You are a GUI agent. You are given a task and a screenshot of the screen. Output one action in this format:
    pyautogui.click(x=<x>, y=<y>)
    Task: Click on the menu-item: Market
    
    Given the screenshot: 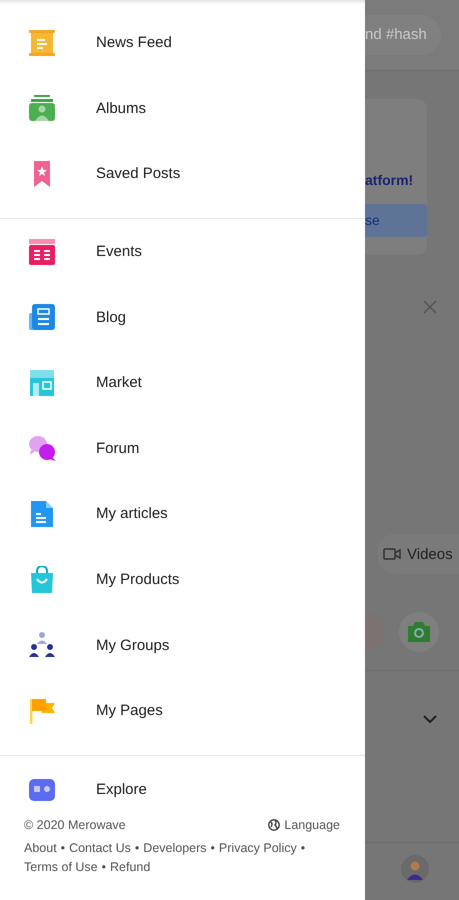 What is the action you would take?
    pyautogui.click(x=119, y=383)
    